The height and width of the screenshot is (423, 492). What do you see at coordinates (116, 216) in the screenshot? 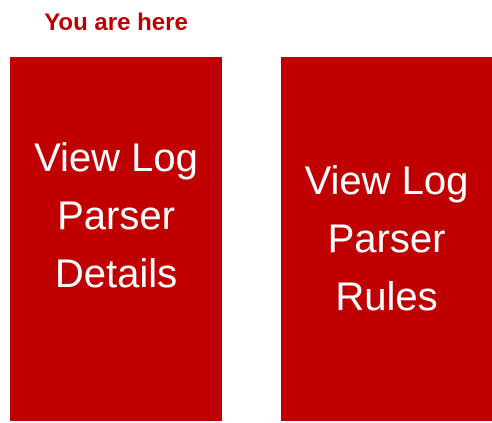
I see `panel-label-details: View Log Parser Details` at bounding box center [116, 216].